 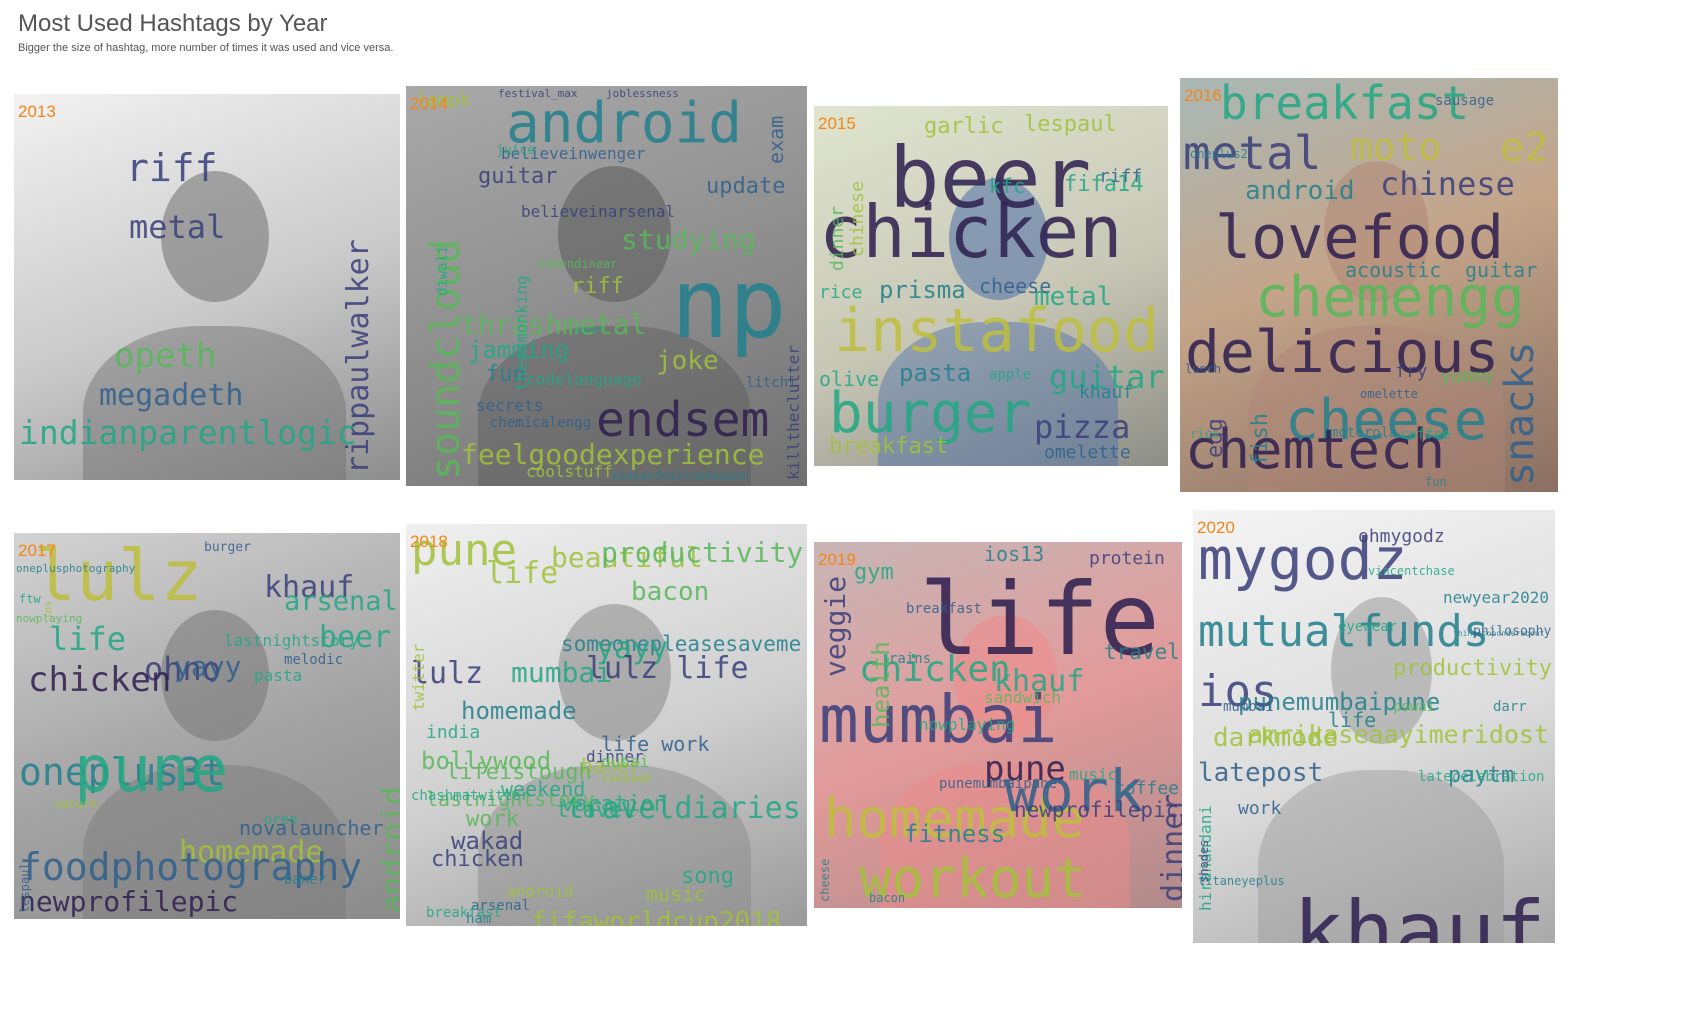 I want to click on hashtag-word: lunch, so click(x=1203, y=369).